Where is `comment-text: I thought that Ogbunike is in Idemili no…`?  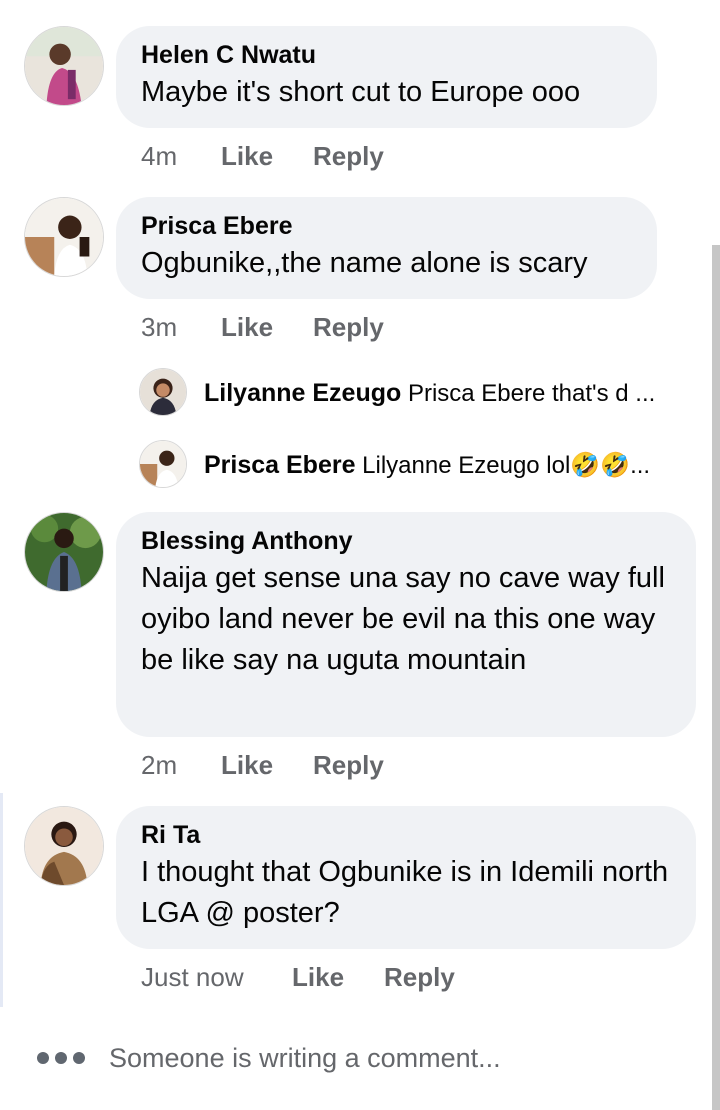
comment-text: I thought that Ogbunike is in Idemili no… is located at coordinates (405, 892).